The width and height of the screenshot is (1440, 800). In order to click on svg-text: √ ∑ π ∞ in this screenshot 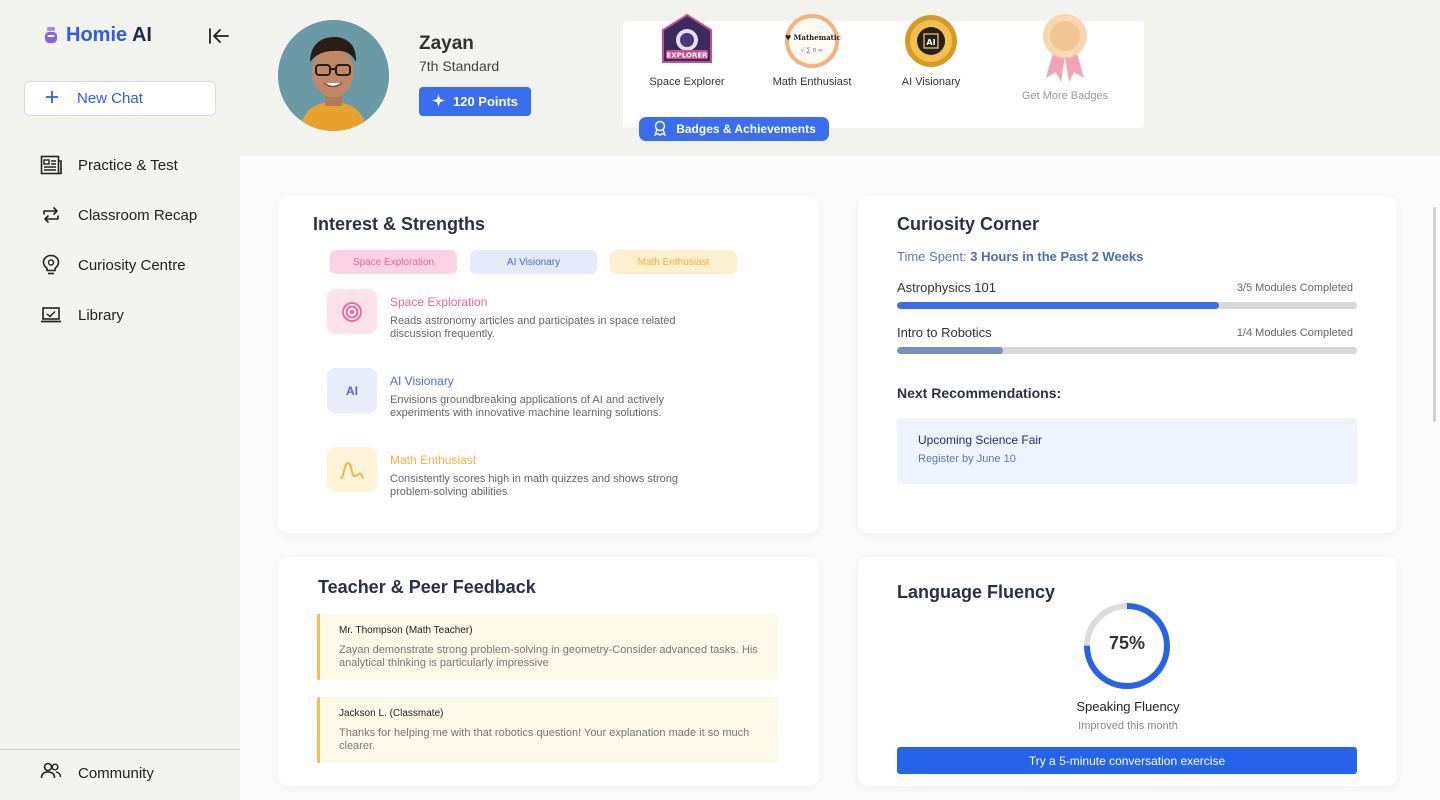, I will do `click(812, 50)`.